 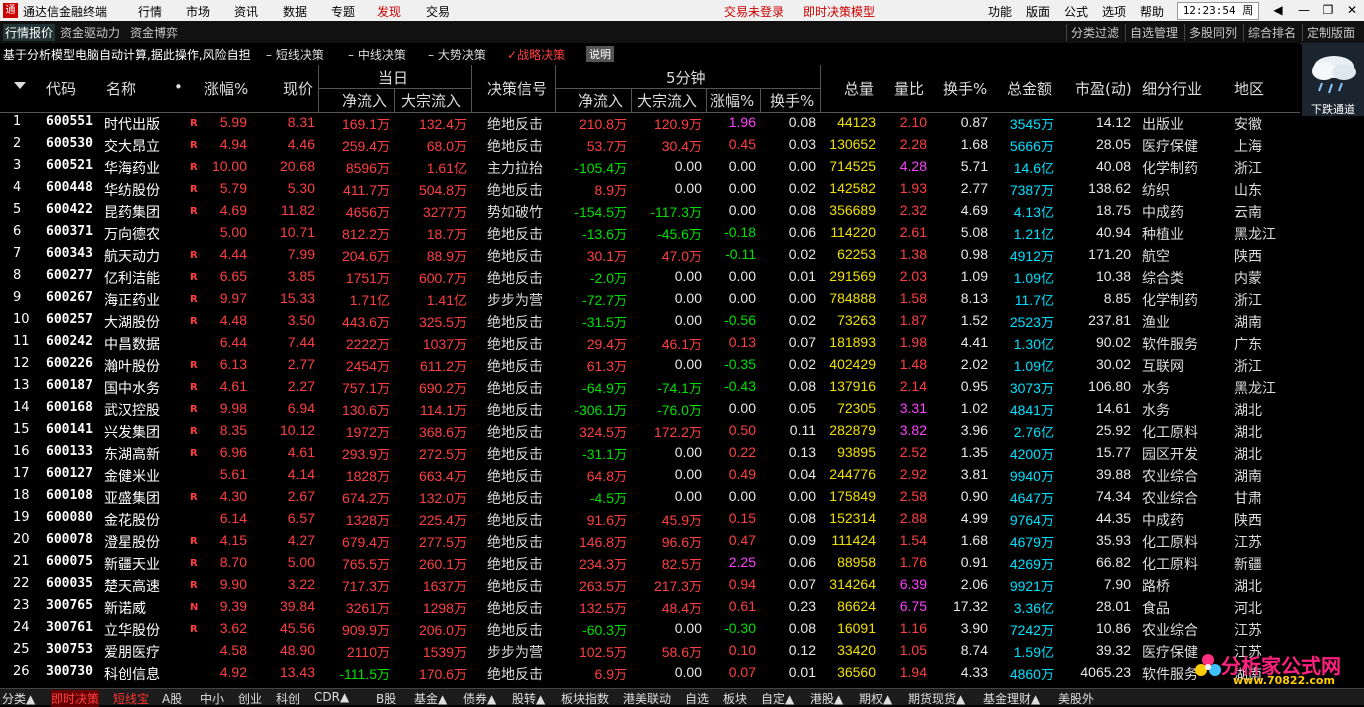 I want to click on col-signal: 决策信号, so click(x=517, y=88).